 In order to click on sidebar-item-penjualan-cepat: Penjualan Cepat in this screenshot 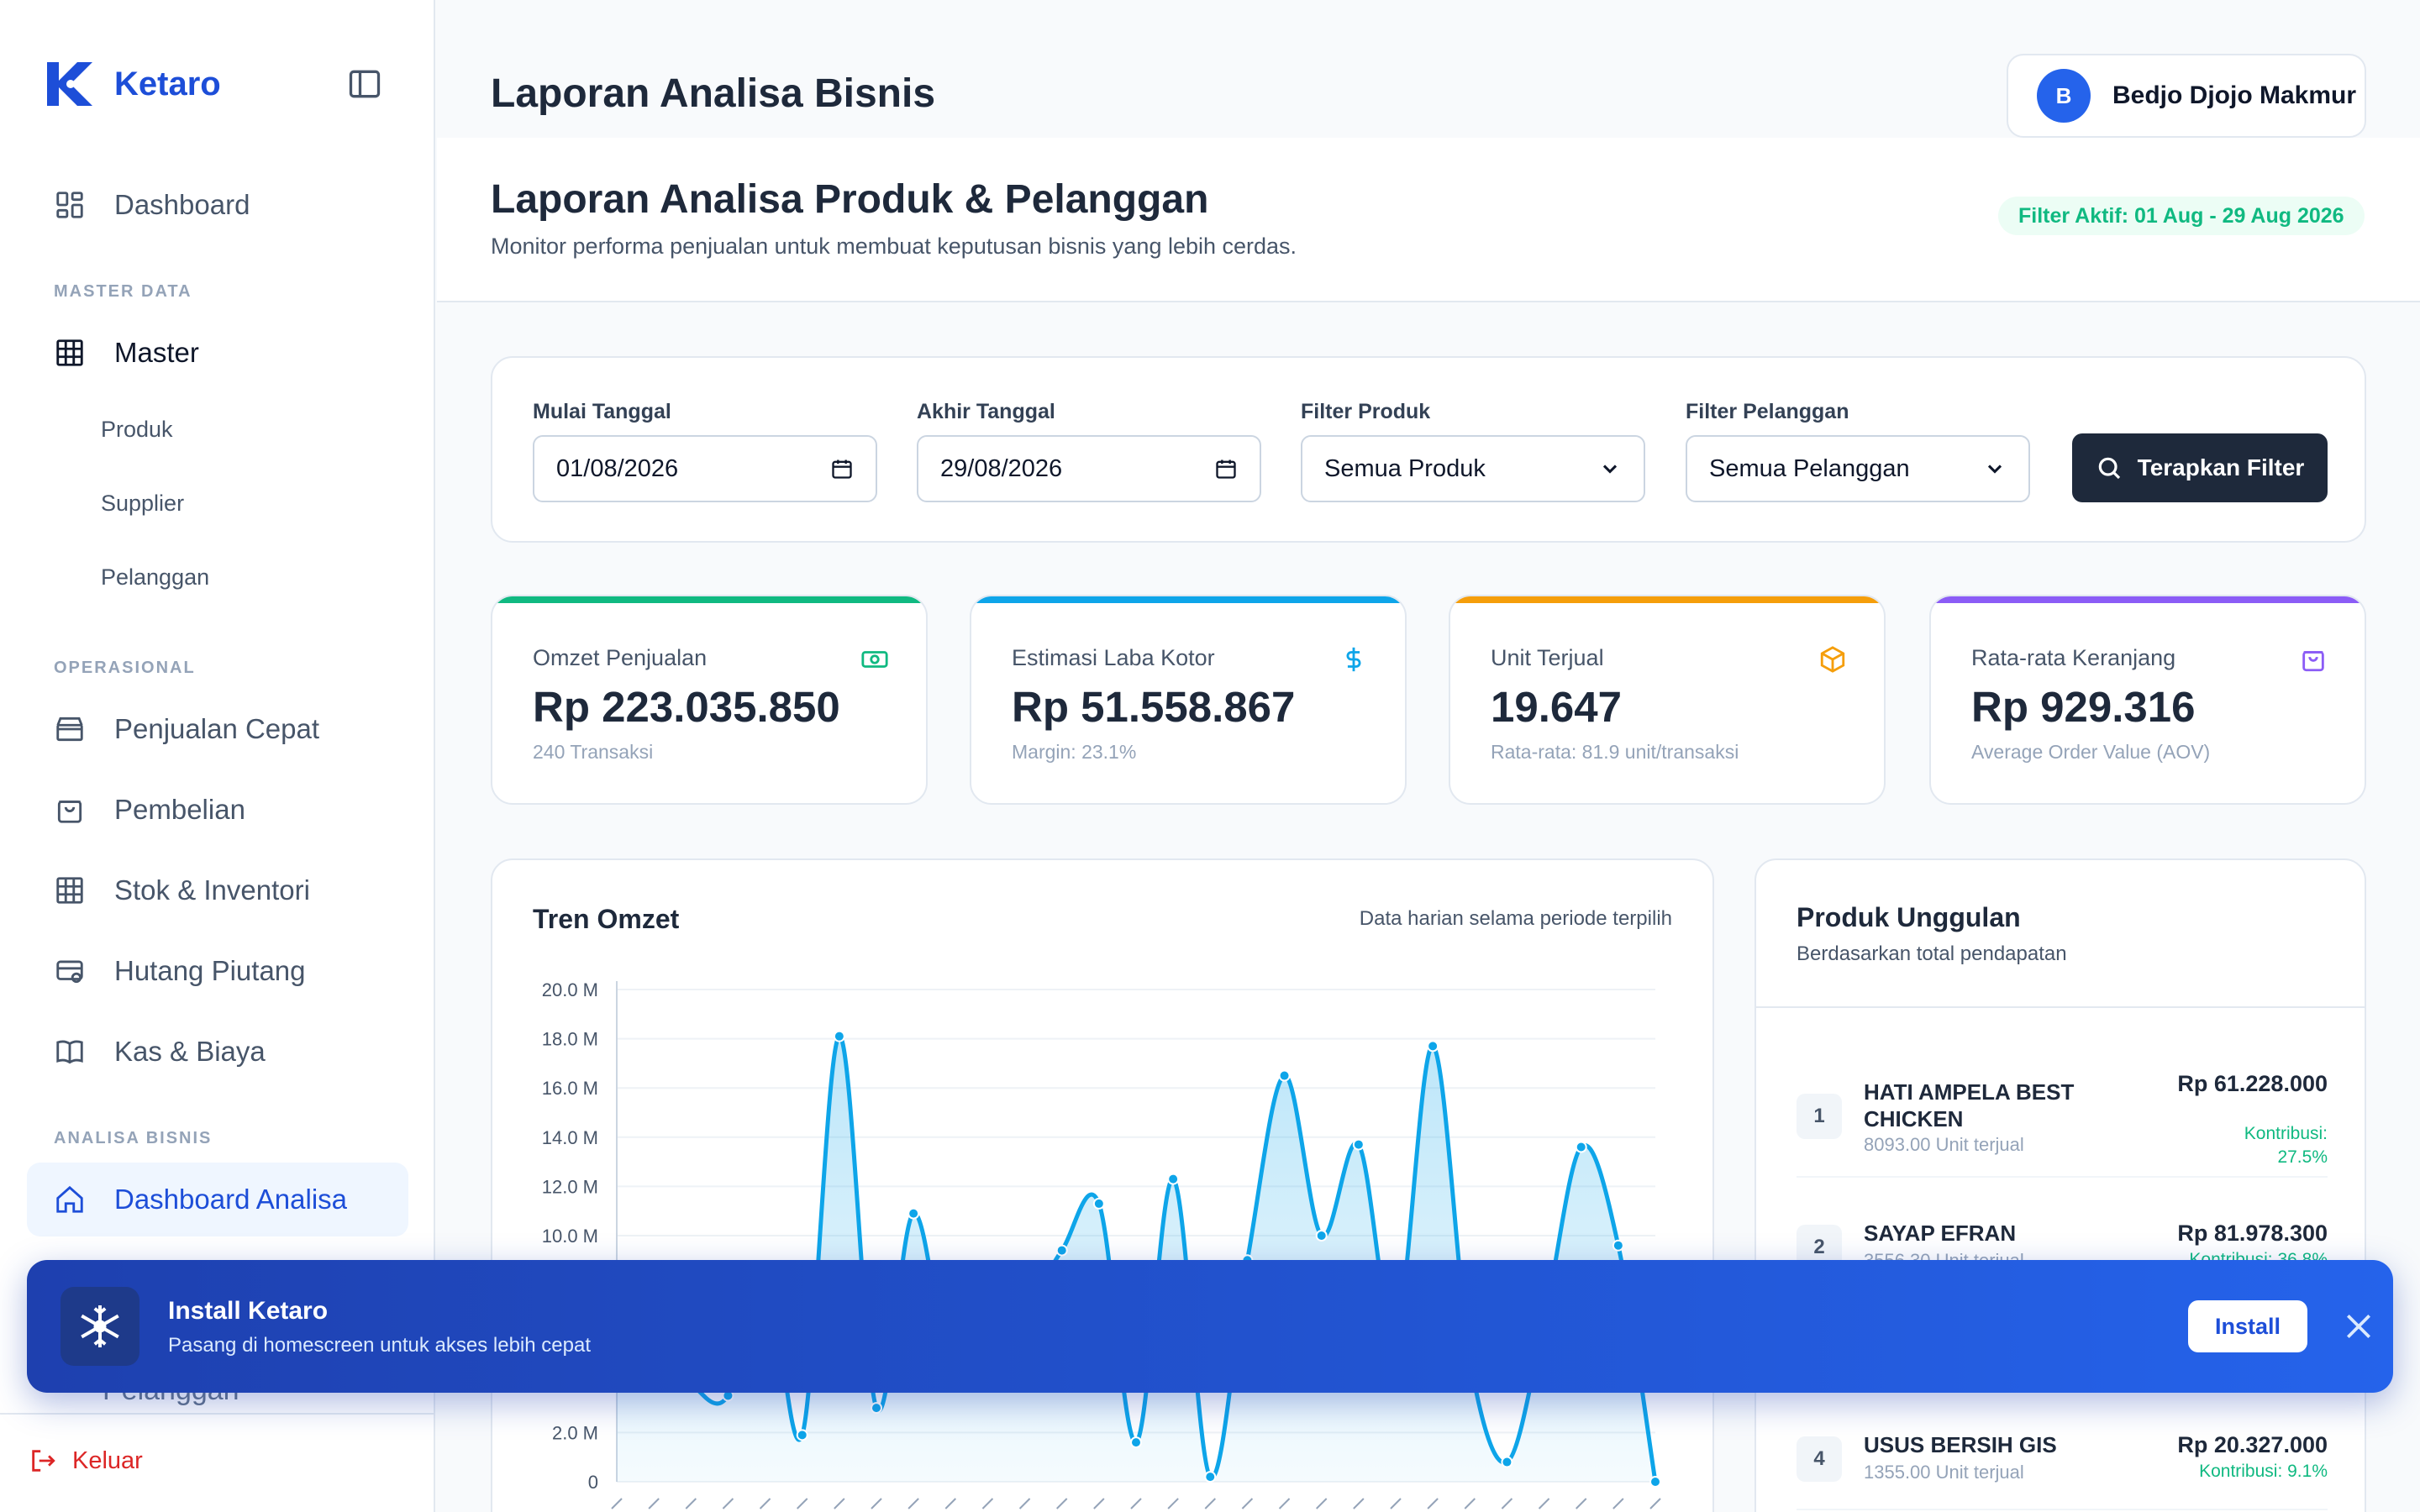, I will do `click(218, 729)`.